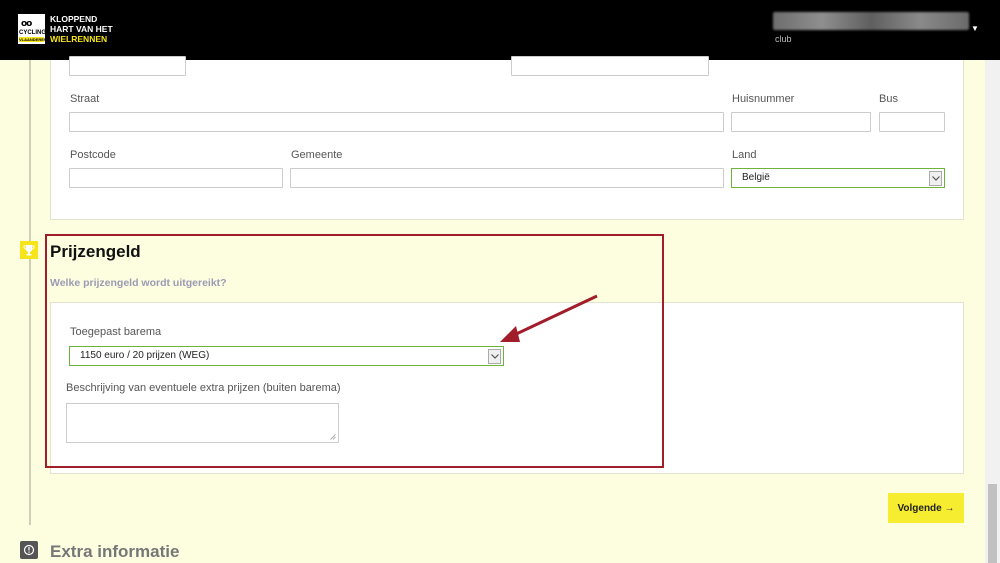 This screenshot has height=563, width=1000. What do you see at coordinates (317, 155) in the screenshot?
I see `city-label: Gemeente` at bounding box center [317, 155].